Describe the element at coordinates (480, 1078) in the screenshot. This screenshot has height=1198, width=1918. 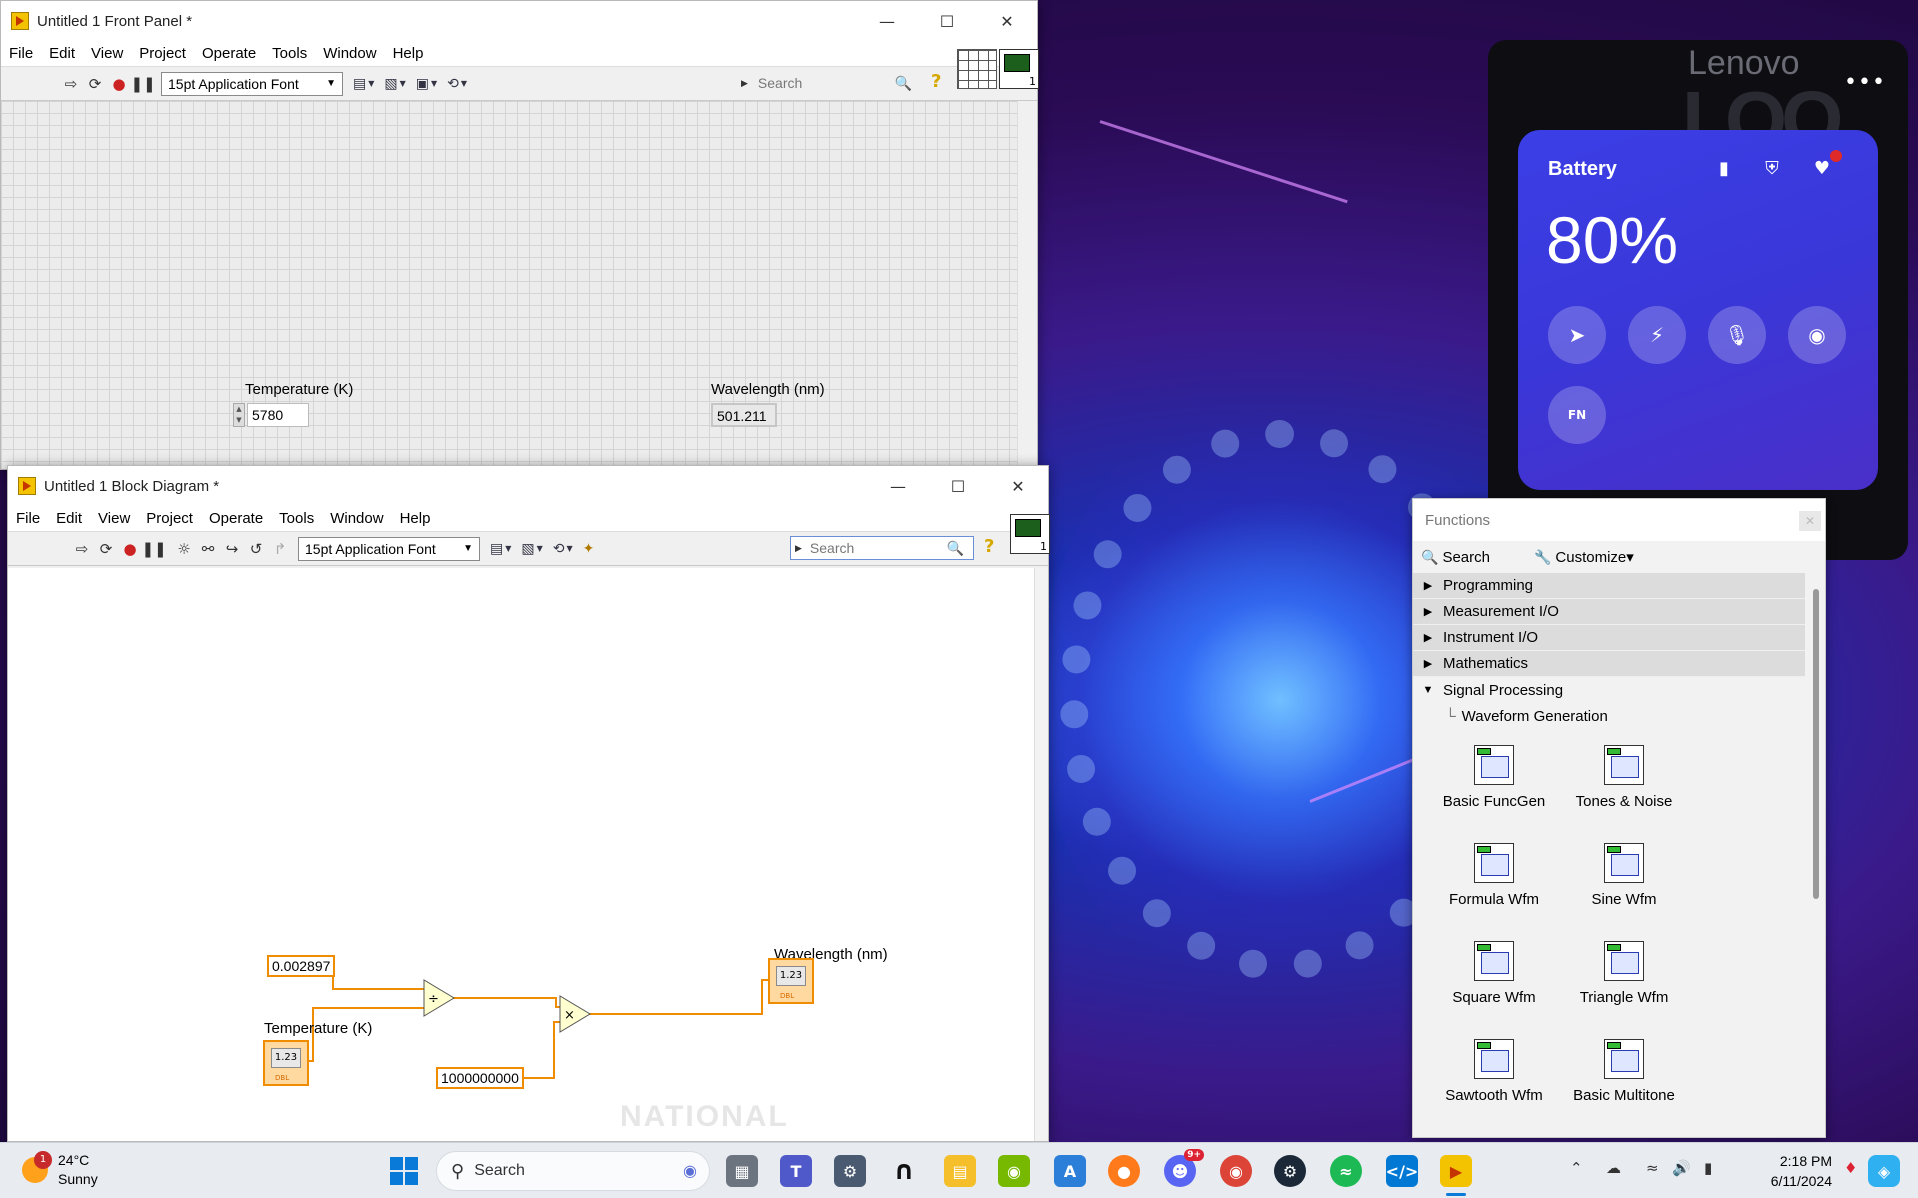
I see `scale-constant: 1000000000` at that location.